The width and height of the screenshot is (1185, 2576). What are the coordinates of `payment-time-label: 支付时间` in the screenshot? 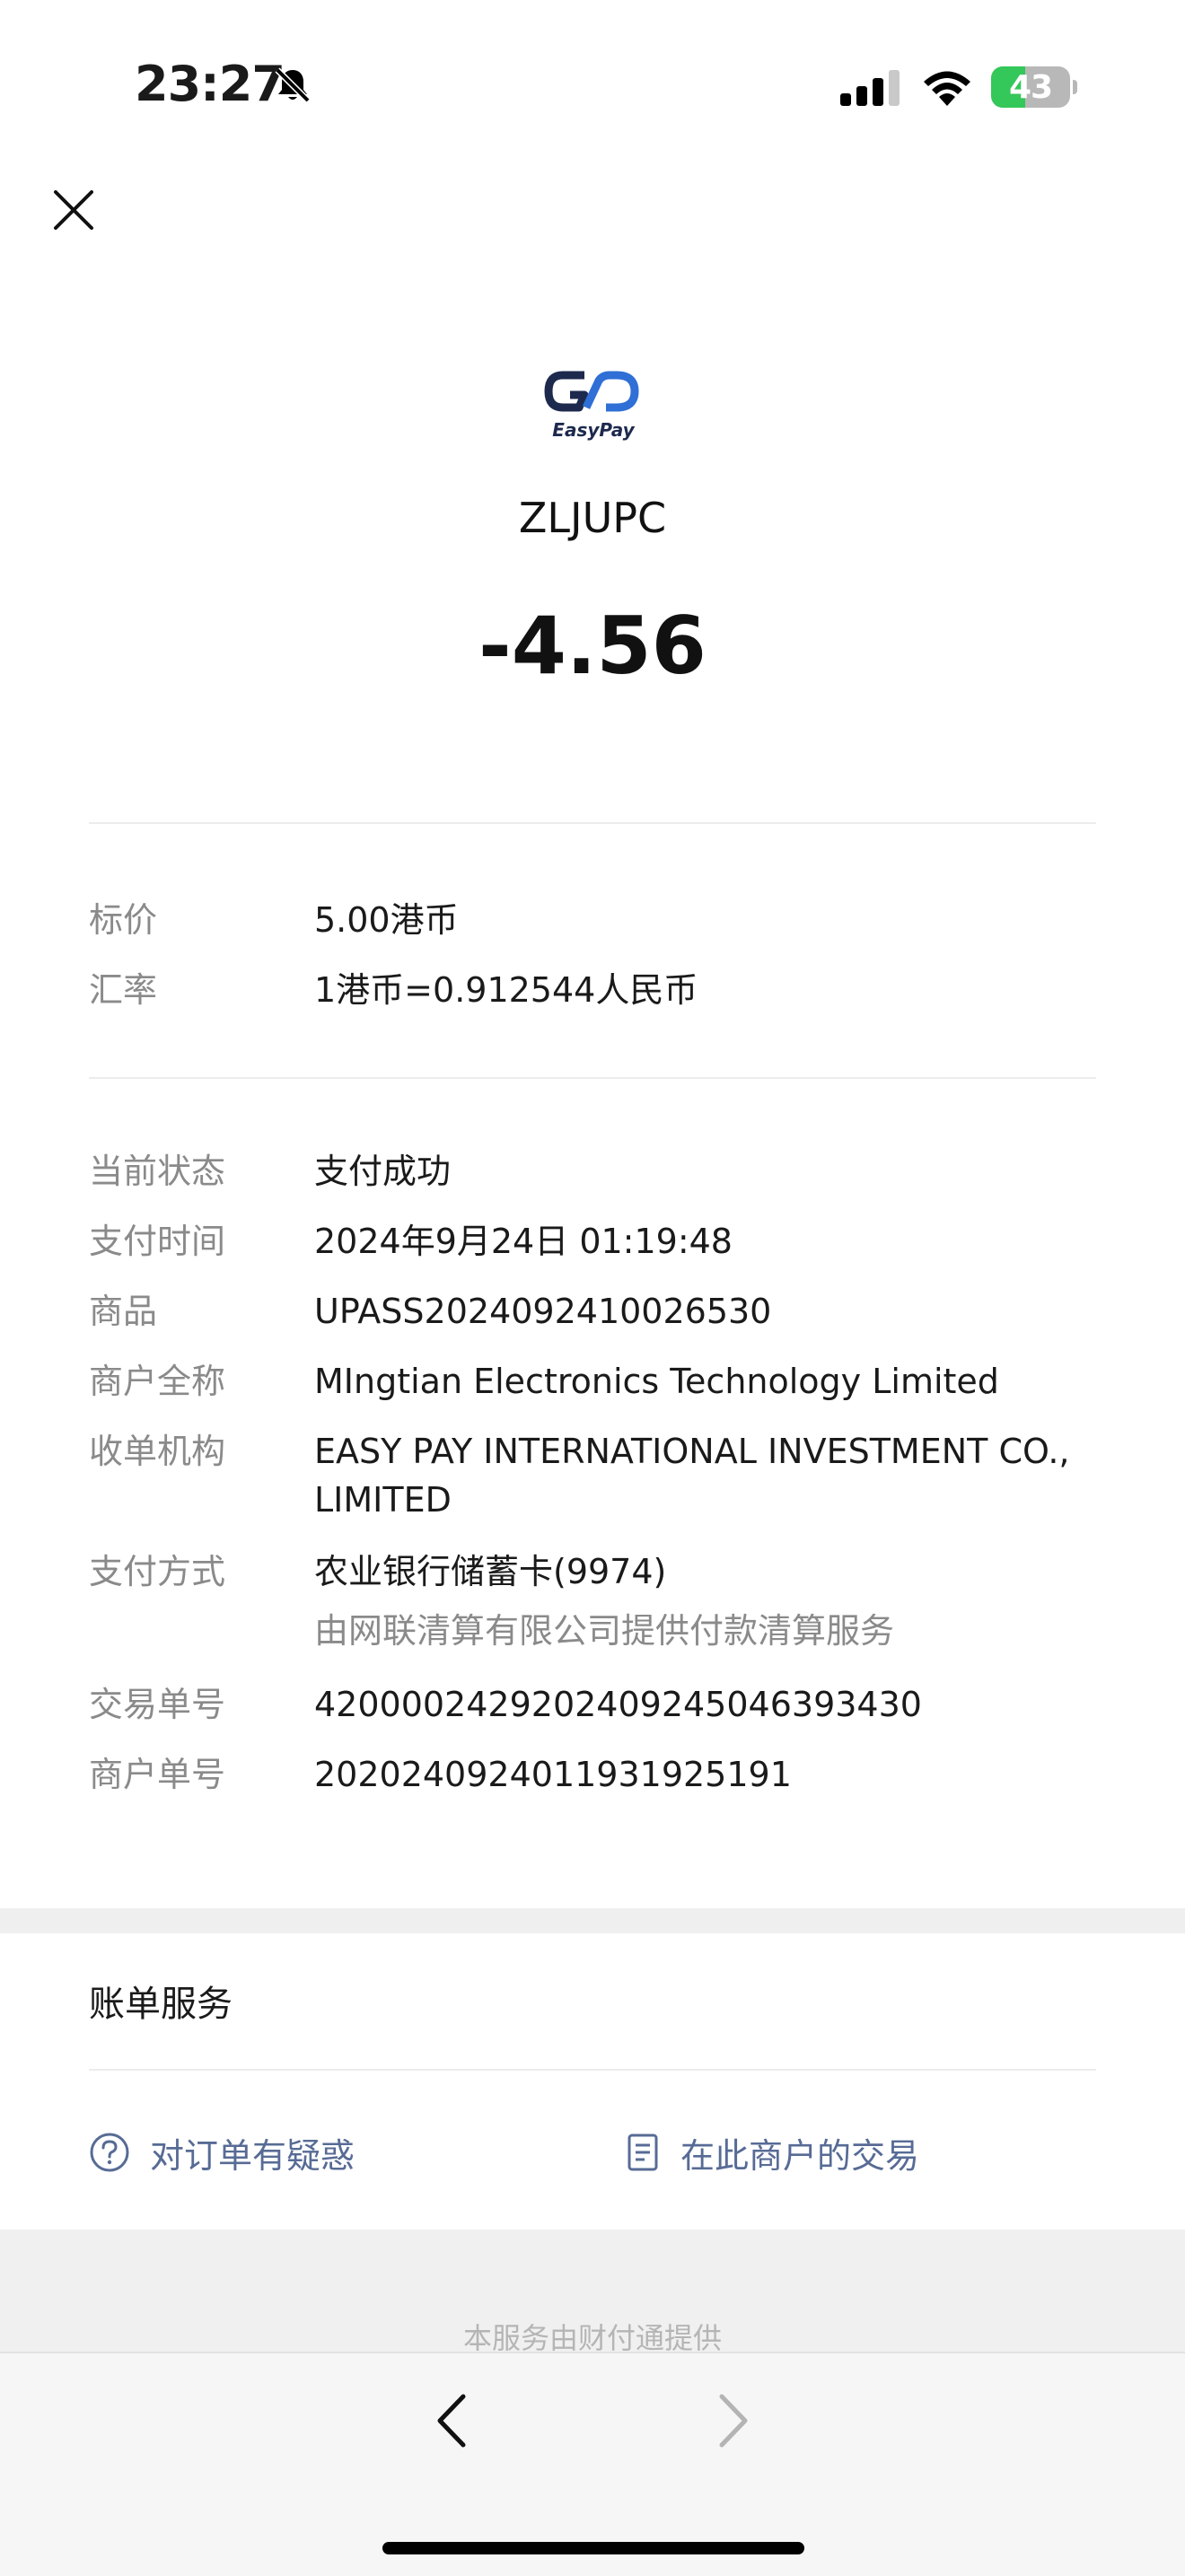 It's located at (157, 1241).